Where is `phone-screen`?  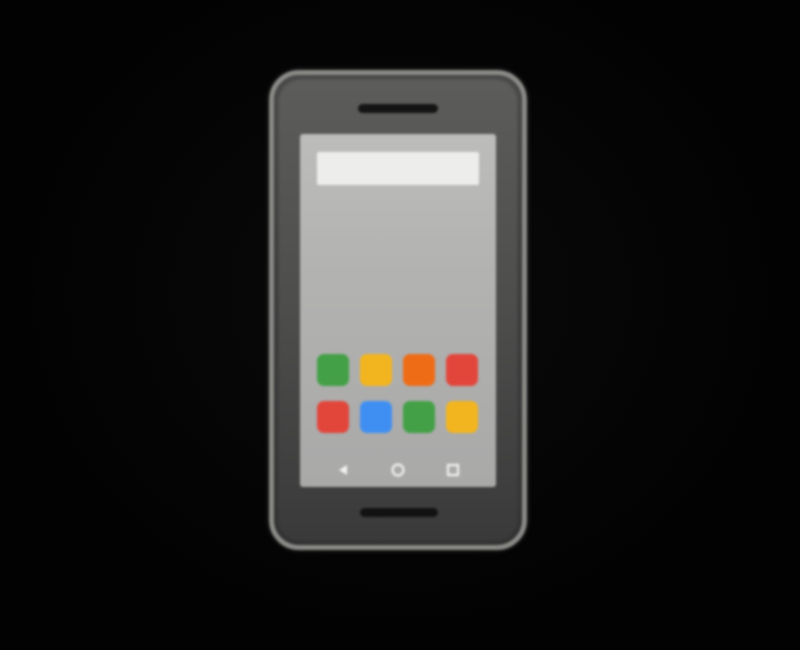 phone-screen is located at coordinates (398, 310).